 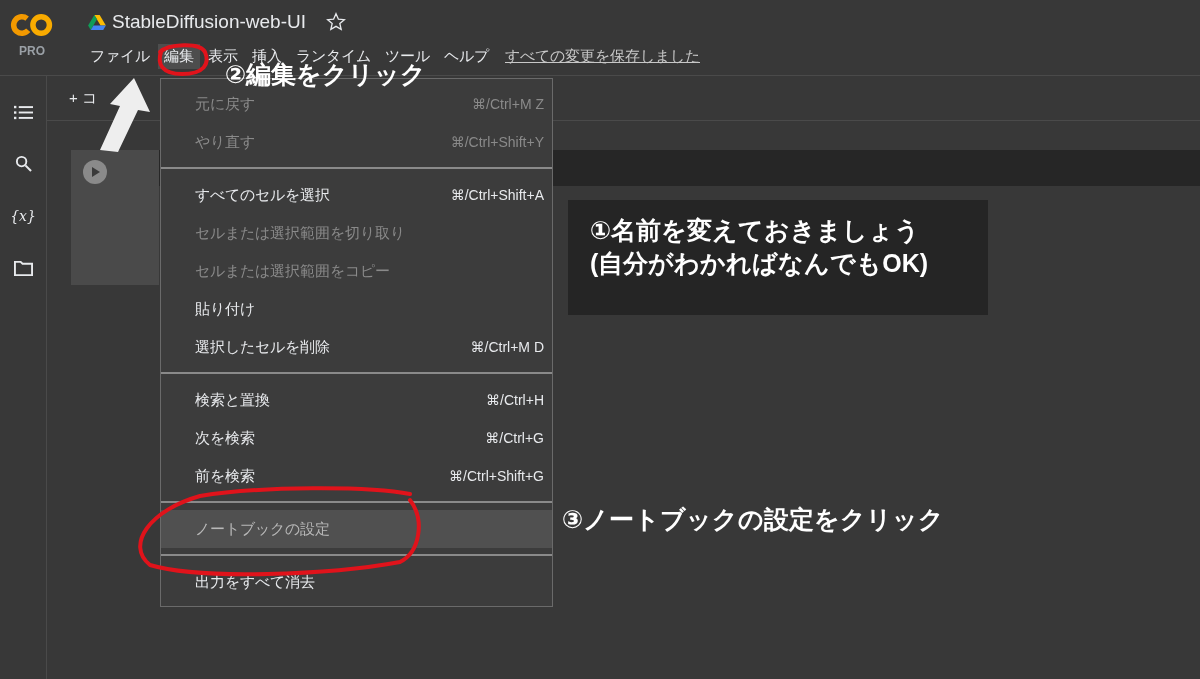 What do you see at coordinates (356, 529) in the screenshot?
I see `menu-option: ノートブックの設定` at bounding box center [356, 529].